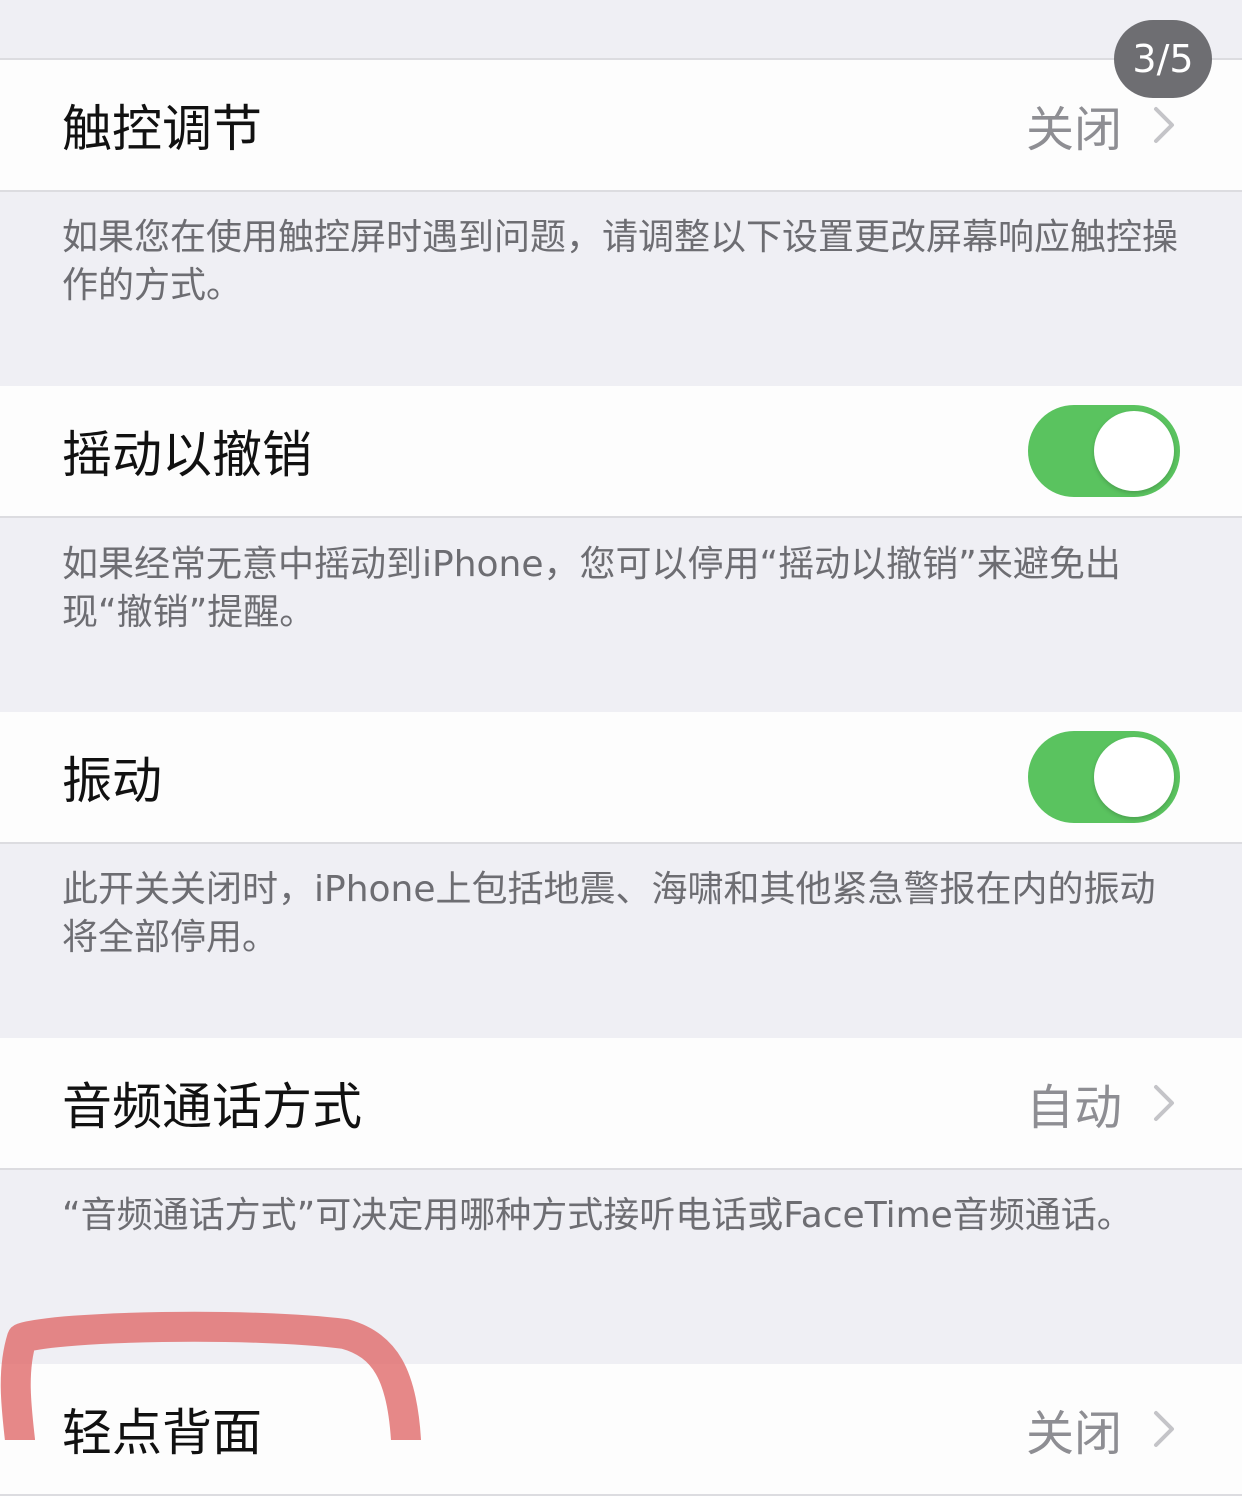 The image size is (1242, 1496). I want to click on row-label: 触控调节, so click(162, 129).